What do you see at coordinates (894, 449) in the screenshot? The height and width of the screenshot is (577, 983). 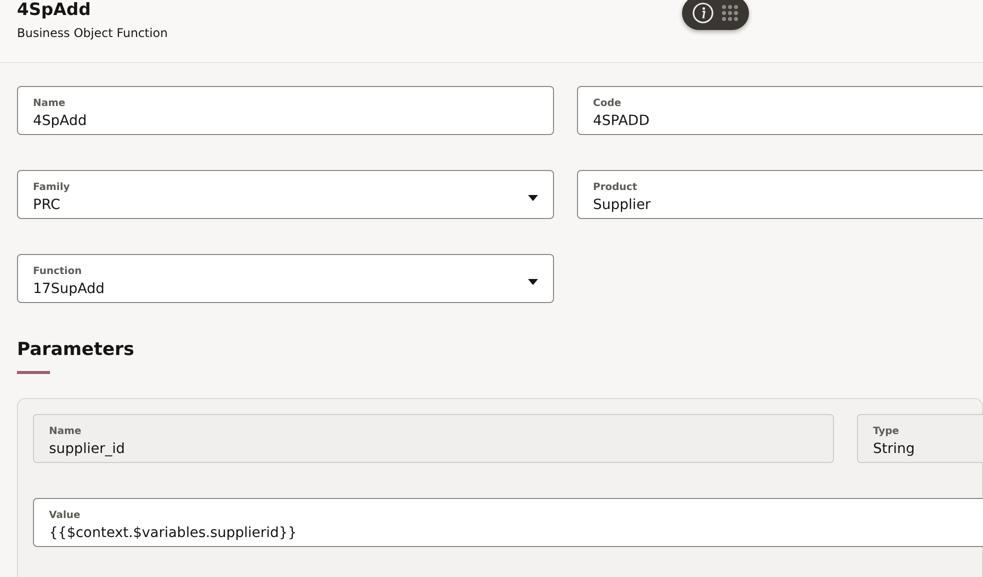 I see `field-value: String` at bounding box center [894, 449].